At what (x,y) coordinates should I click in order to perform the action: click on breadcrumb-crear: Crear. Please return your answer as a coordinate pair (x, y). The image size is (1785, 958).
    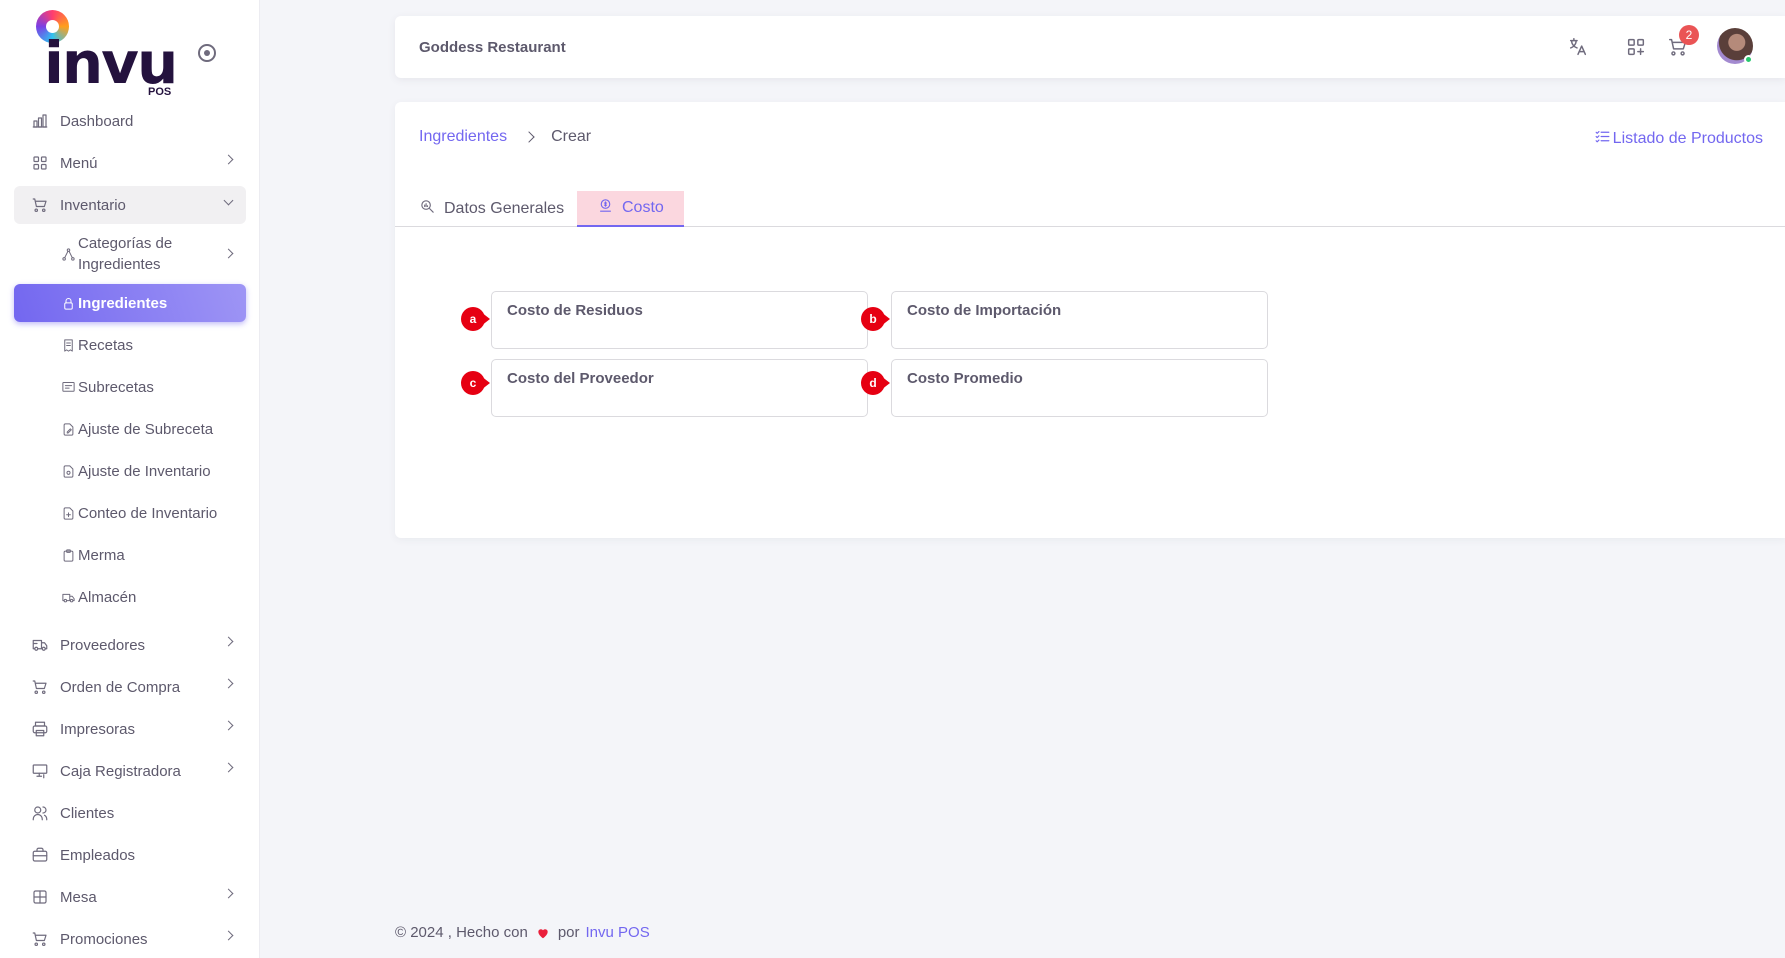
    Looking at the image, I should click on (571, 136).